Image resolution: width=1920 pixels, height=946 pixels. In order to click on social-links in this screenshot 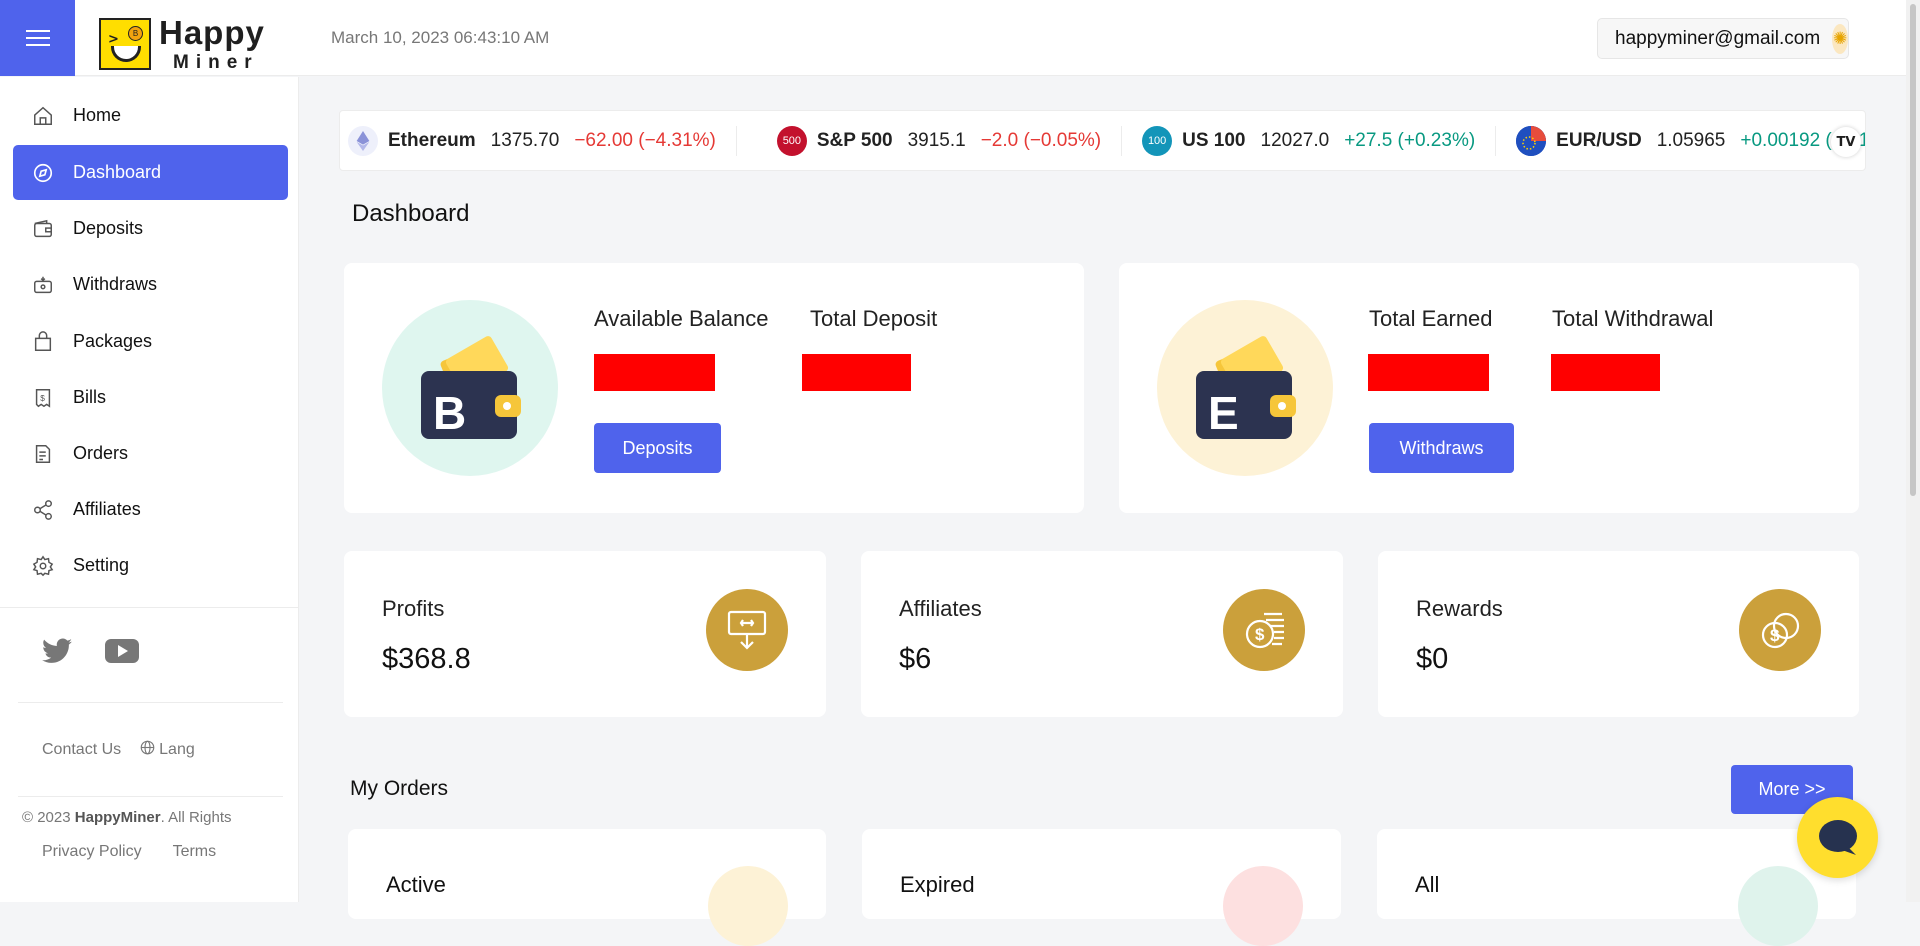, I will do `click(90, 653)`.